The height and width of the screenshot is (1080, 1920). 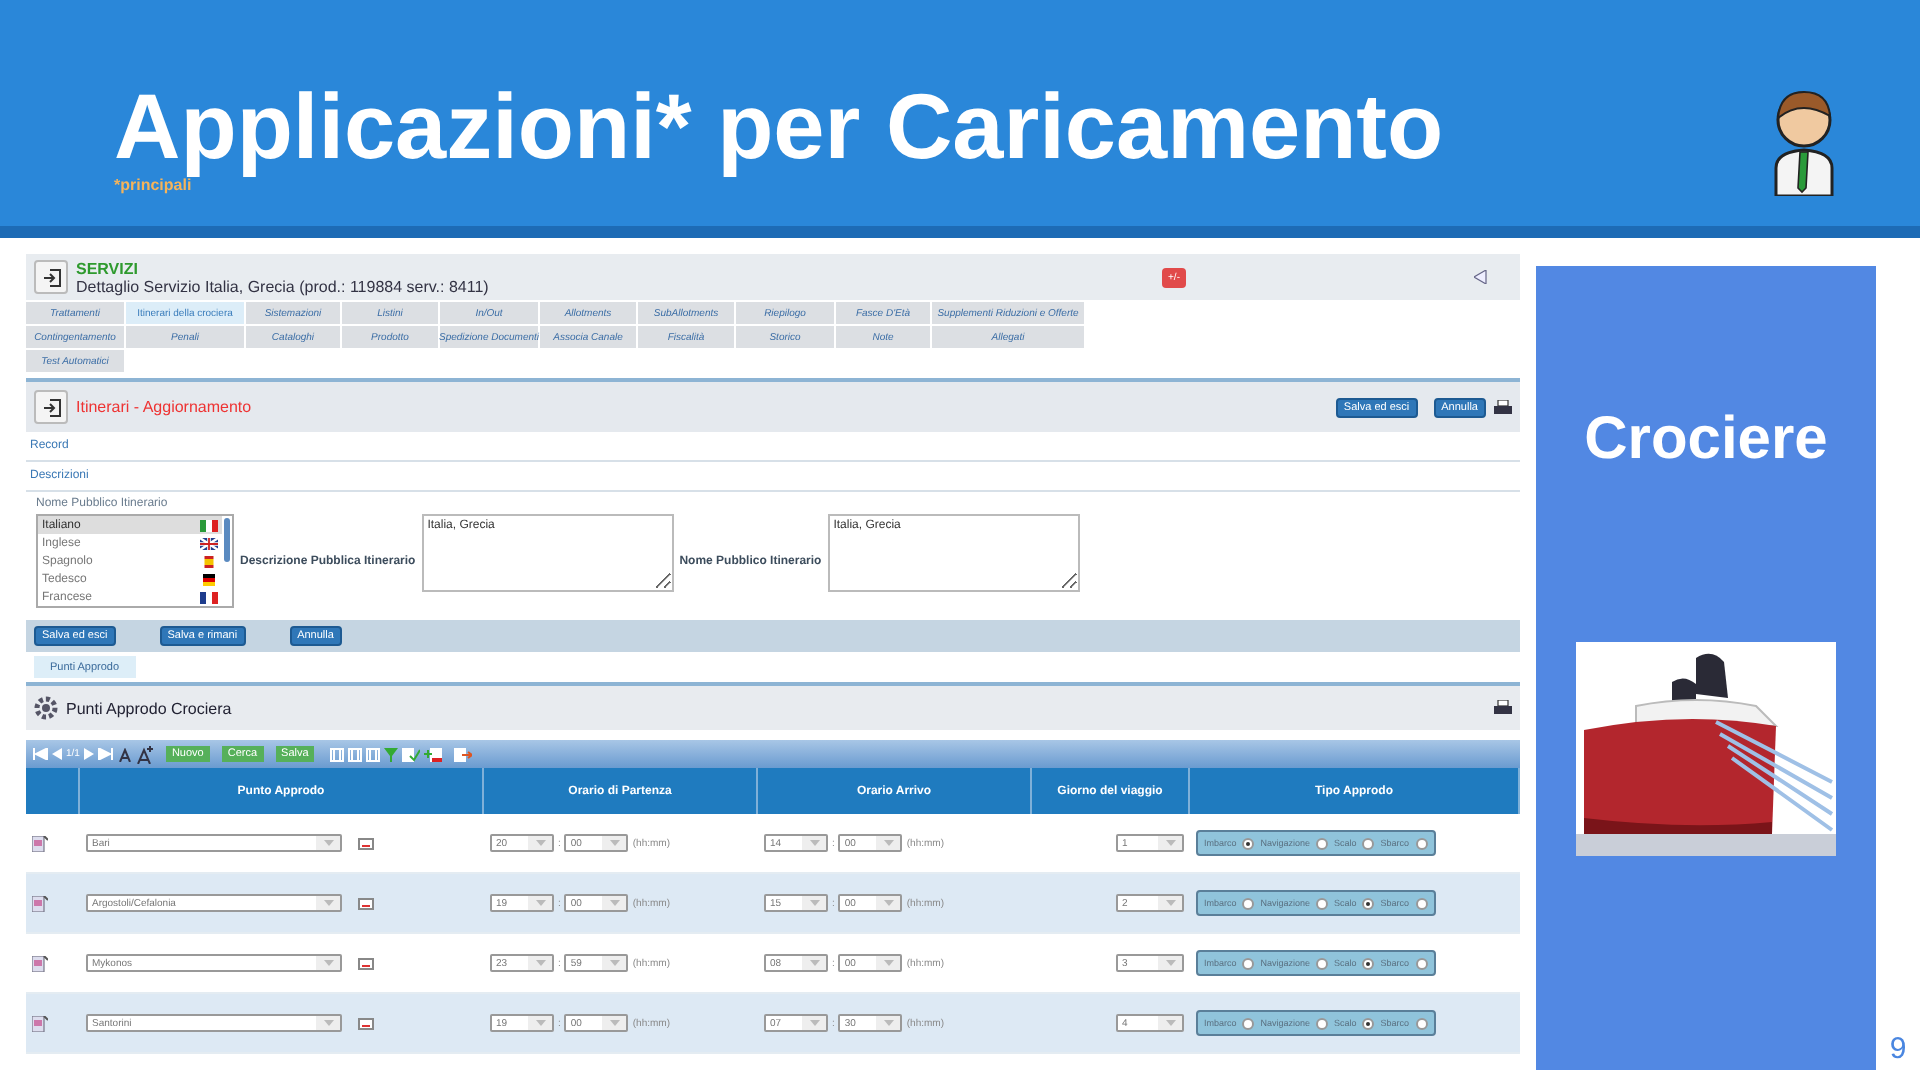 I want to click on first-page-icon, so click(x=40, y=754).